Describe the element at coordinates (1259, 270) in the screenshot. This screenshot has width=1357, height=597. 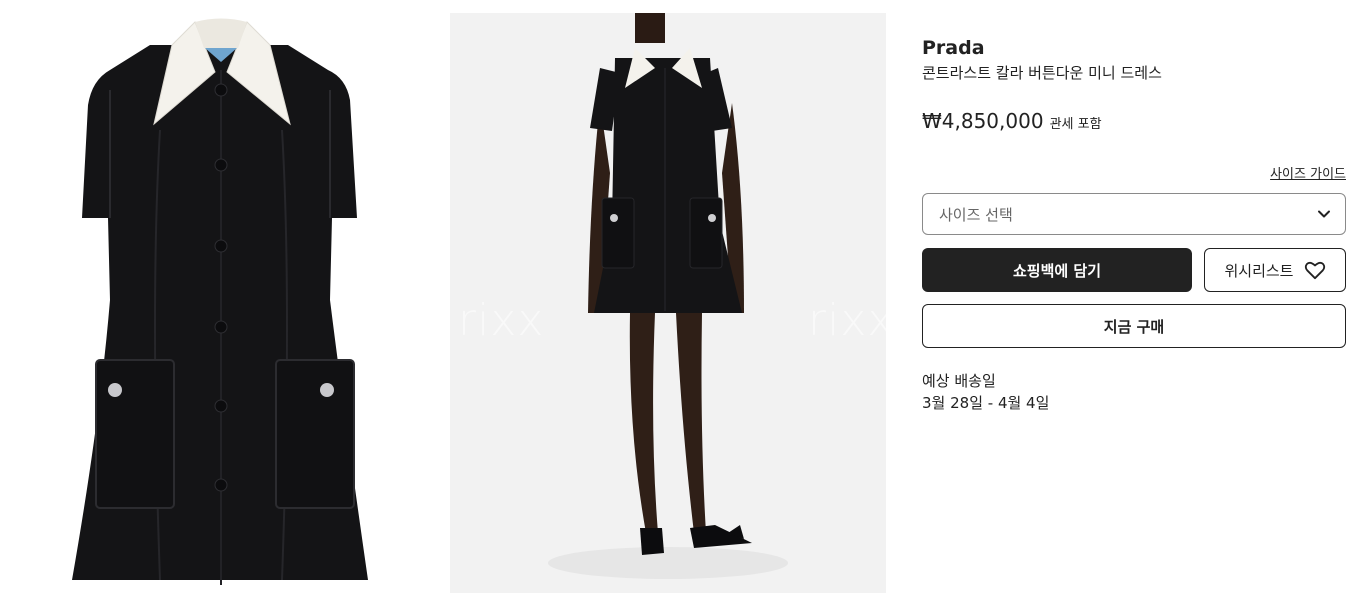
I see `wishlist-label: 위시리스트` at that location.